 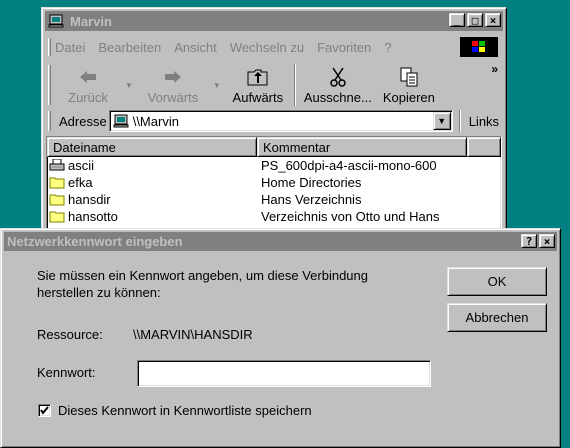 I want to click on file-name: ascii, so click(x=81, y=165).